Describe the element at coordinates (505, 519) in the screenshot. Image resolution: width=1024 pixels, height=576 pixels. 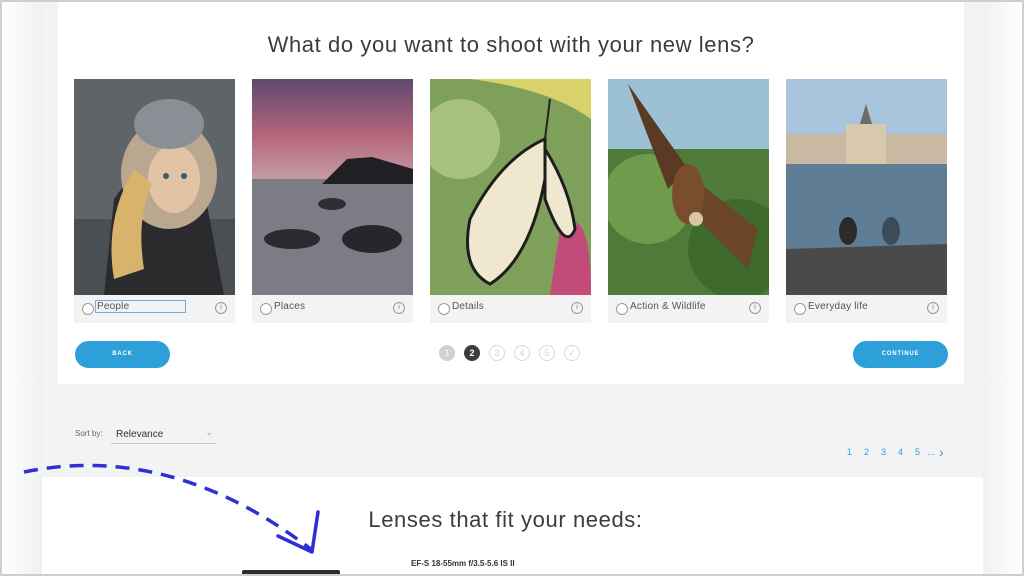
I see `results-title-text: Lenses that fit your needs:` at that location.